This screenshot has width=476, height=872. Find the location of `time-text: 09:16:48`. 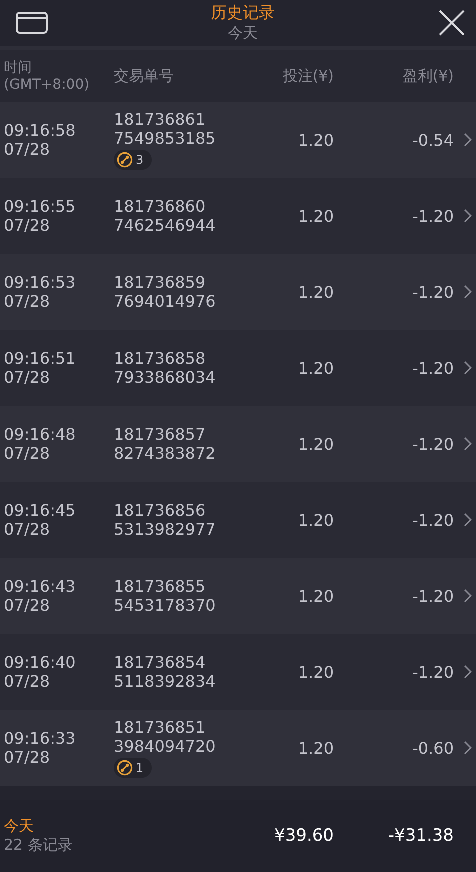

time-text: 09:16:48 is located at coordinates (40, 434).